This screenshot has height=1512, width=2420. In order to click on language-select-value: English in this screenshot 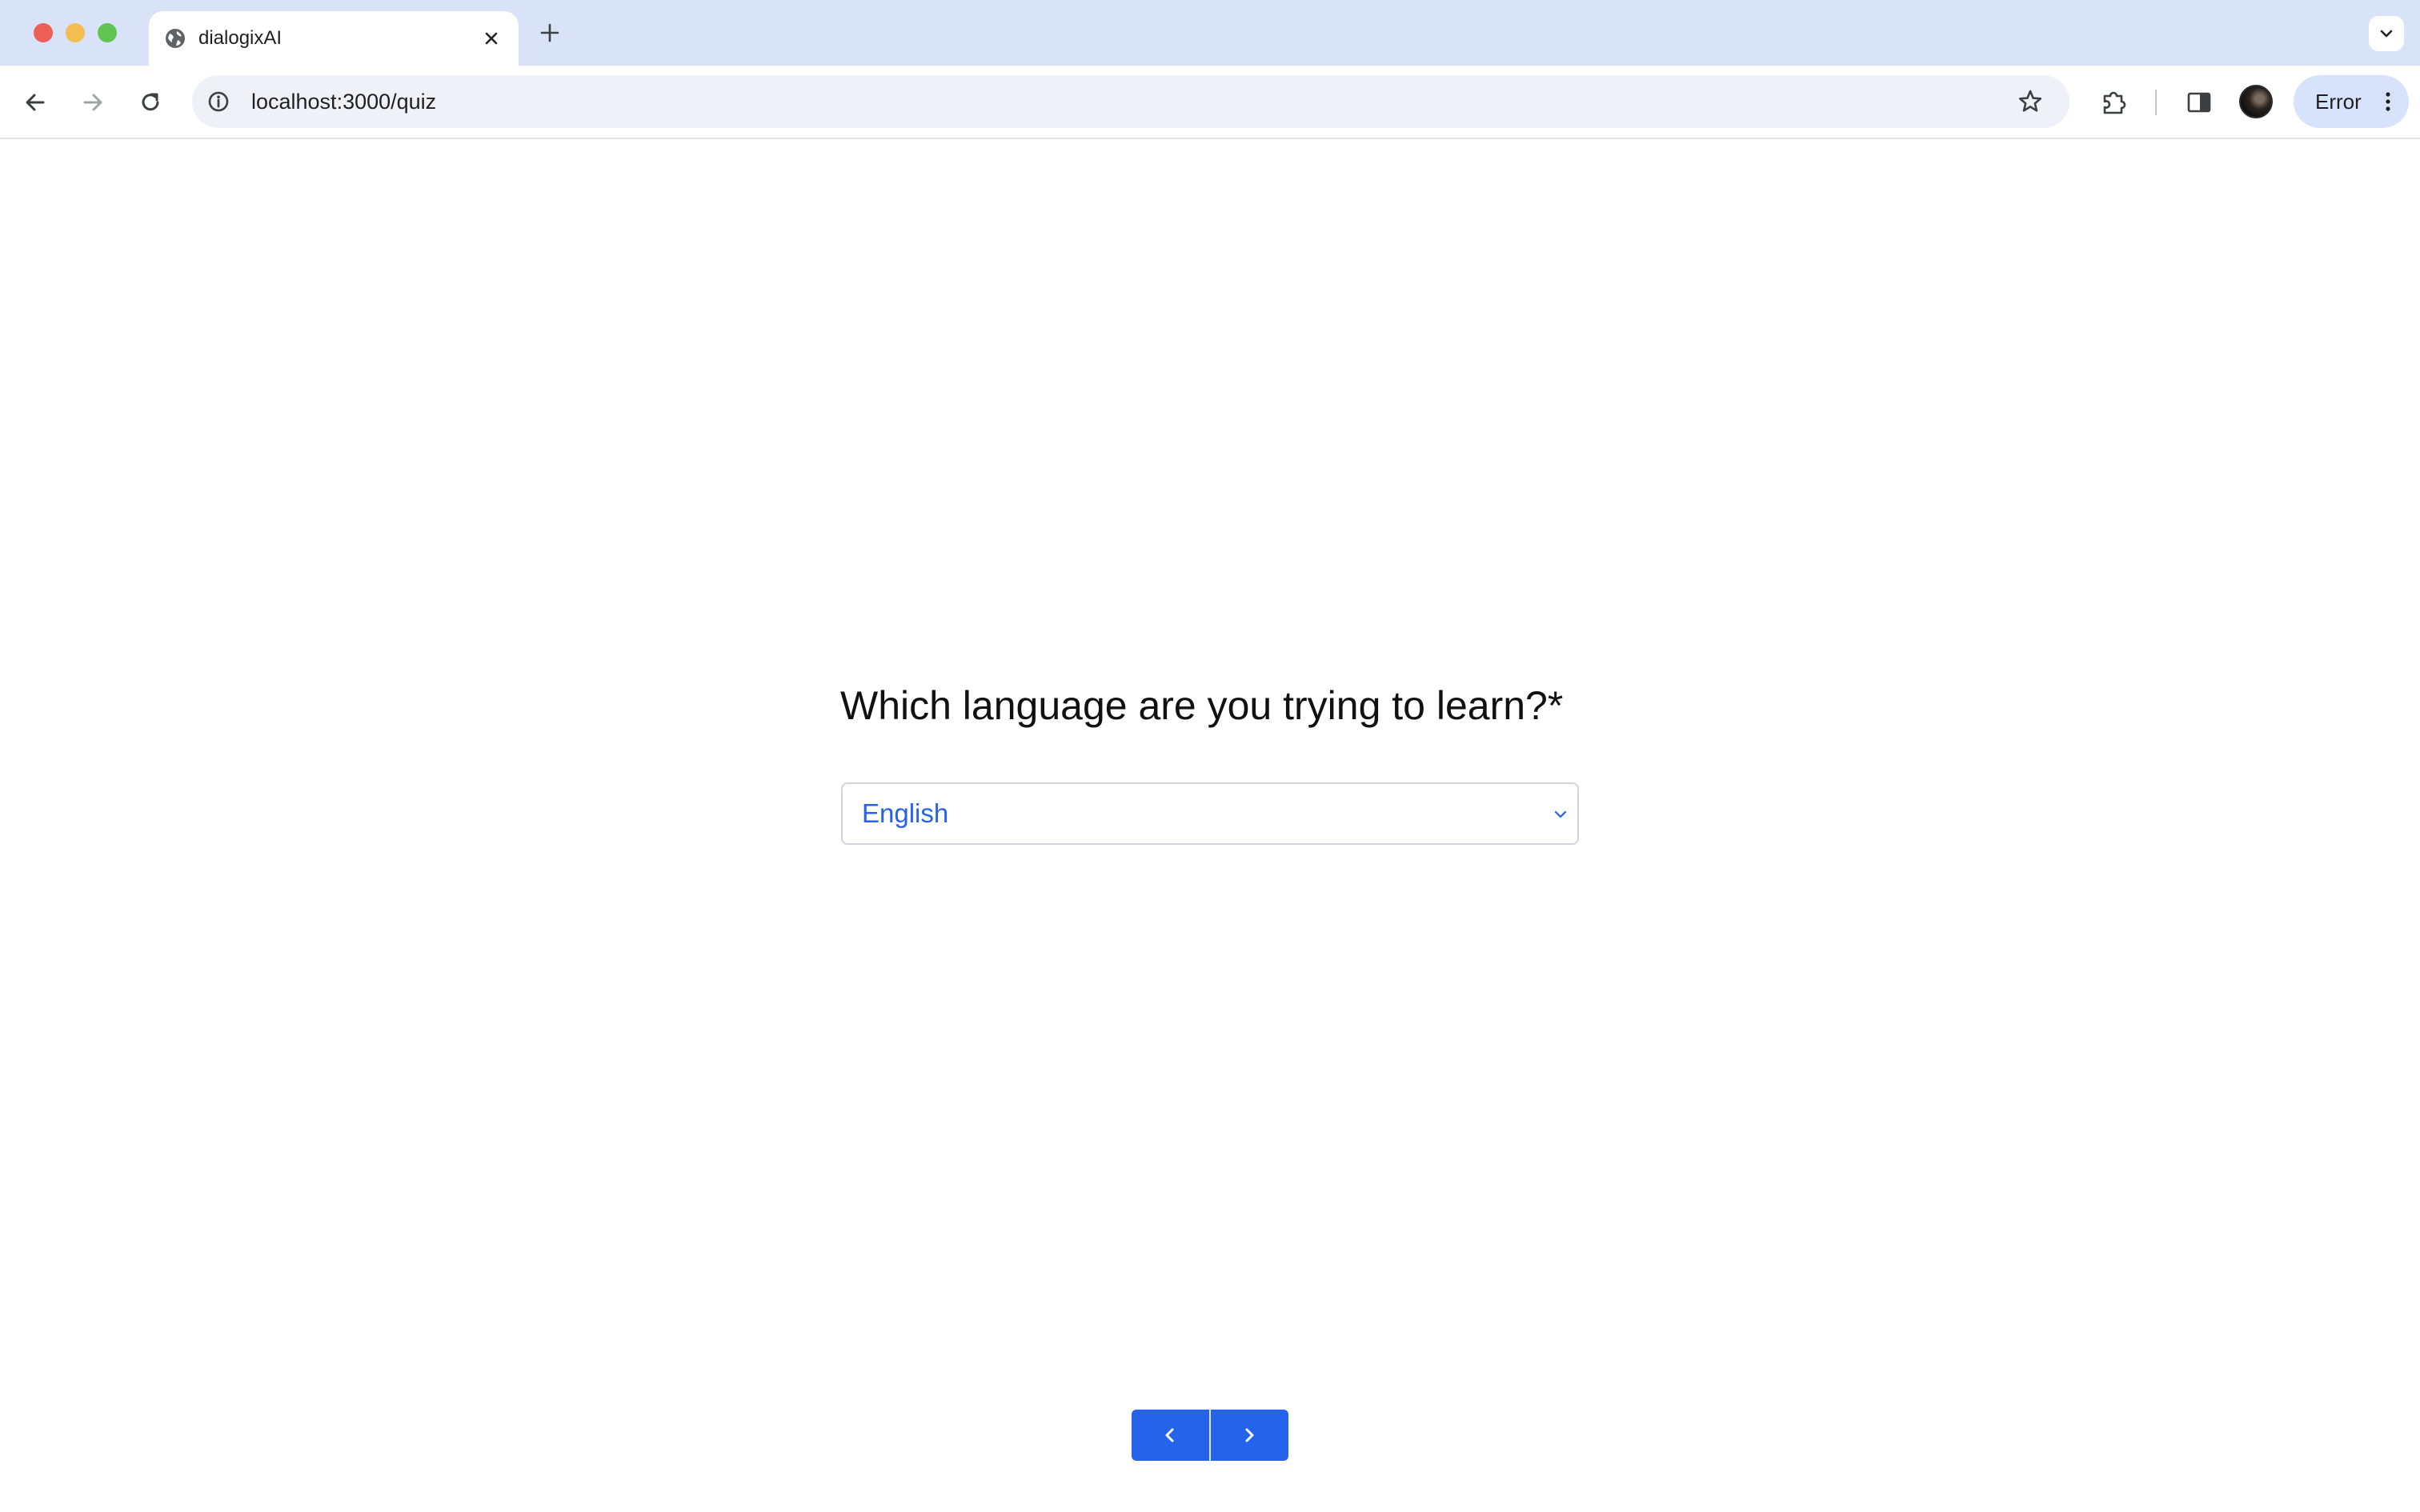, I will do `click(905, 813)`.